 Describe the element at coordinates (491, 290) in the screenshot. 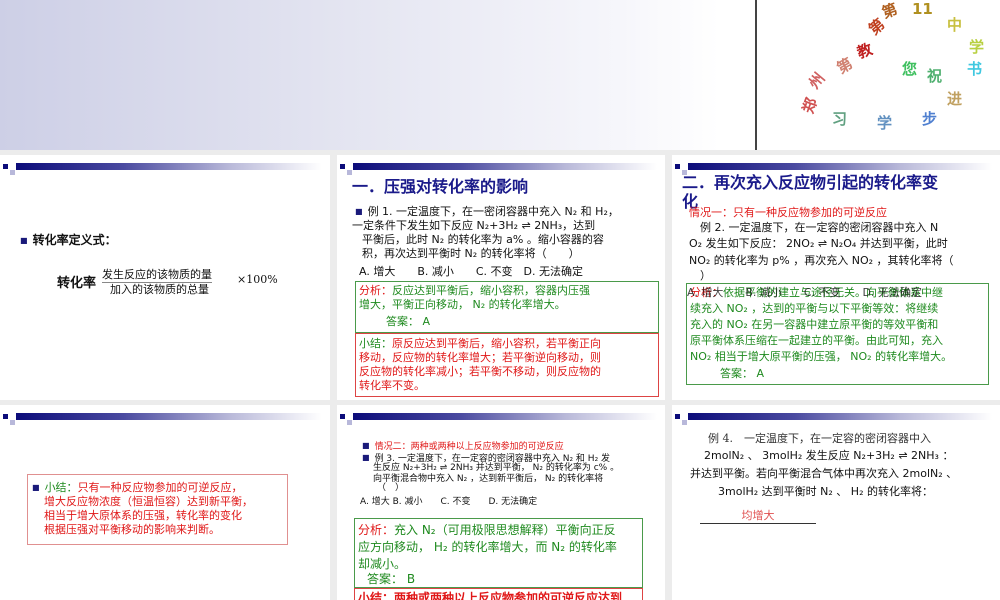

I see `analysis-text: 反应达到平衡后，缩小容积，容器内压强` at that location.